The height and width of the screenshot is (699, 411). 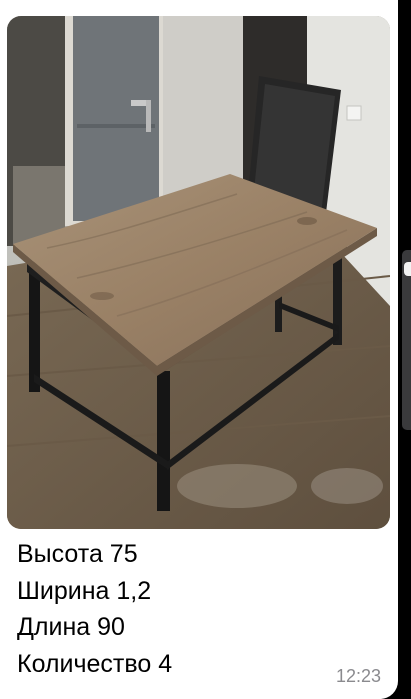 I want to click on width-line: Ширина 1,2, so click(x=84, y=590).